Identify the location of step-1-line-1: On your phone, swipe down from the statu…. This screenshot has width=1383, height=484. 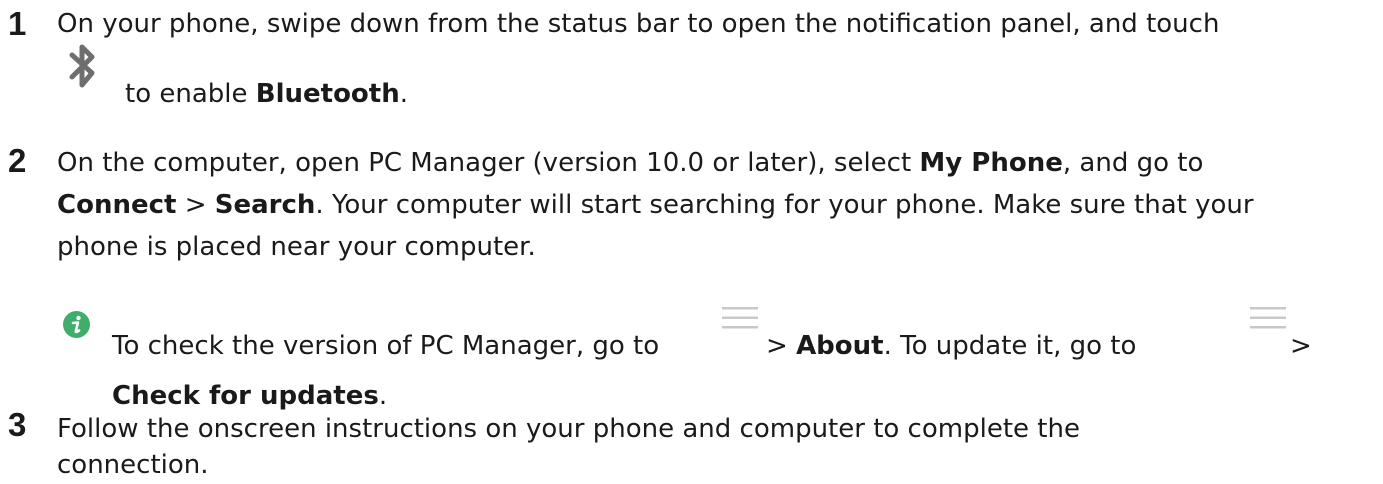
(638, 24).